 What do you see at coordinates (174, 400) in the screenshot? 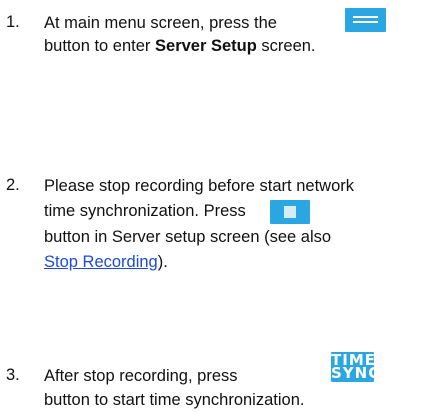
I see `step-text-line: button to start time synchronization.` at bounding box center [174, 400].